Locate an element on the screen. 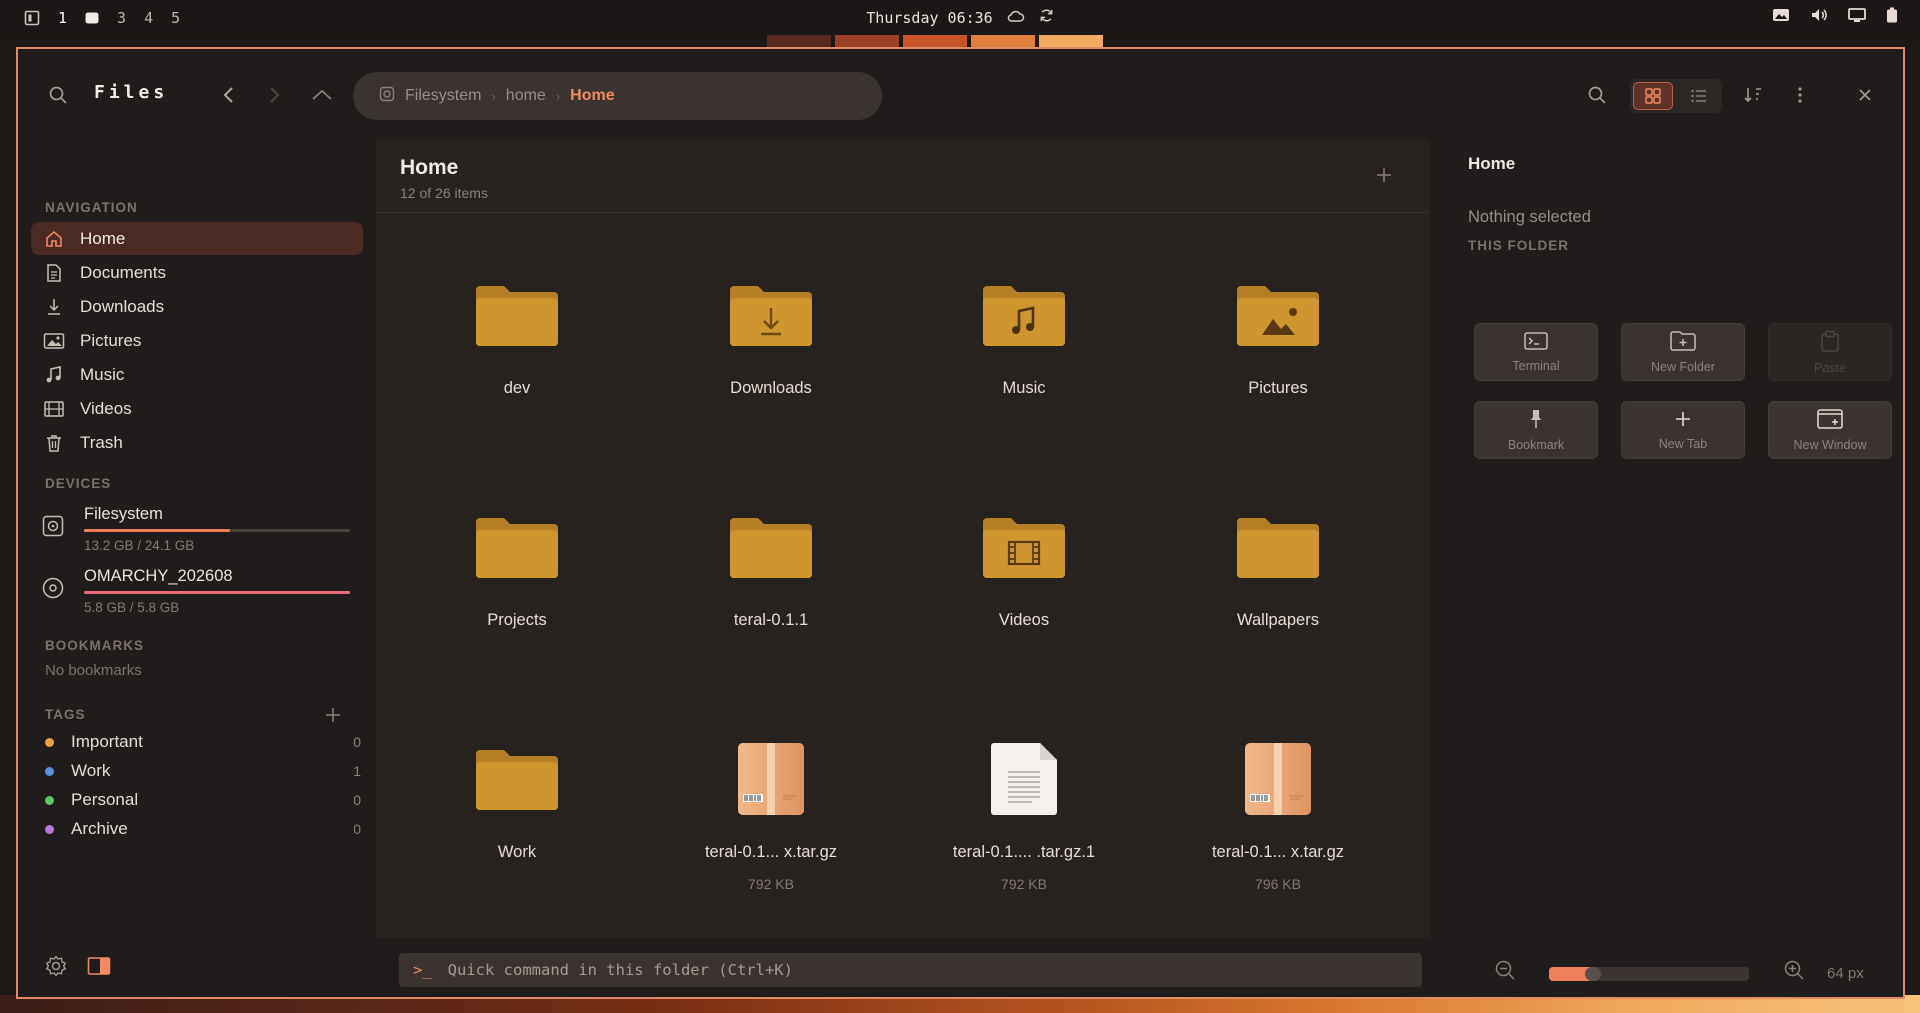  tag-count: 1 is located at coordinates (357, 771).